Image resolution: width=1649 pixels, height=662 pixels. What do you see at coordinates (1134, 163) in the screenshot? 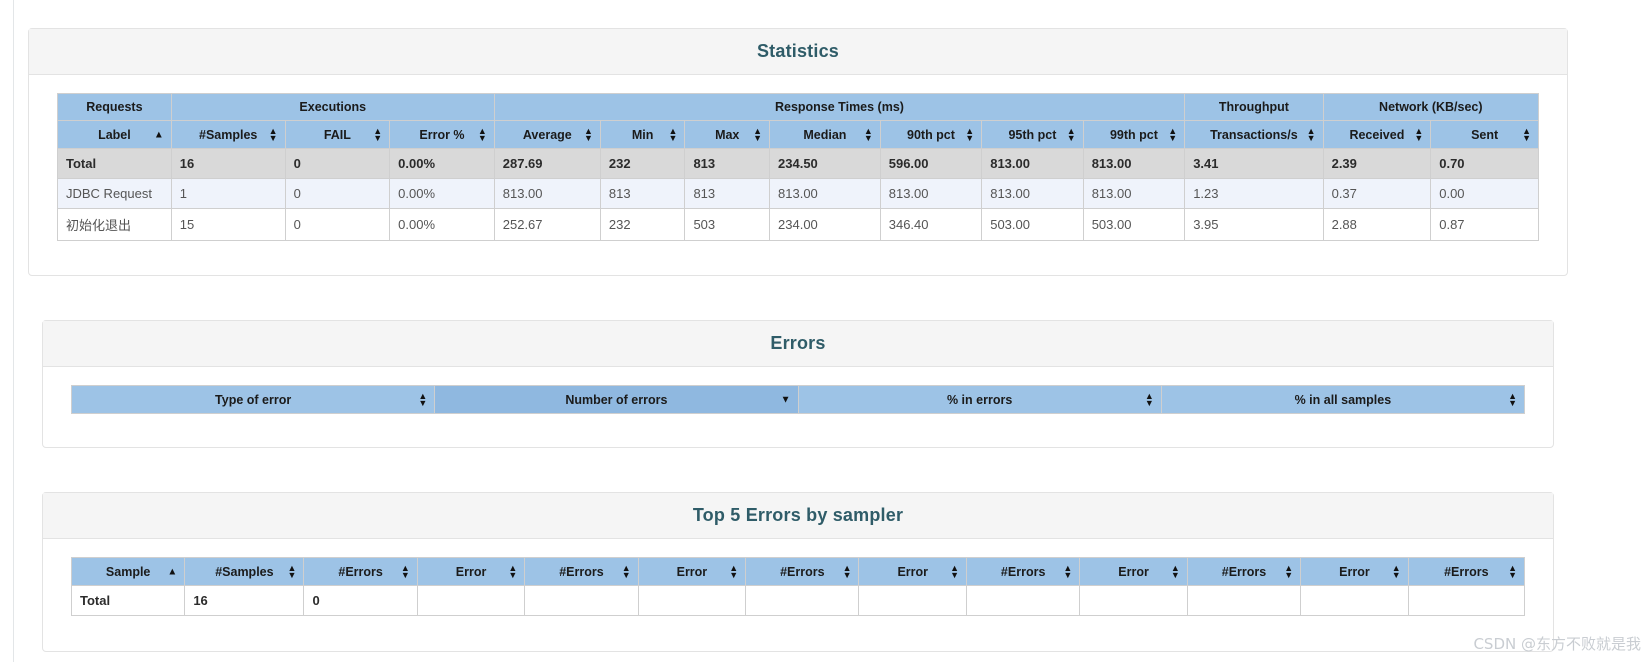
I see `cell-99pct: 813.00` at bounding box center [1134, 163].